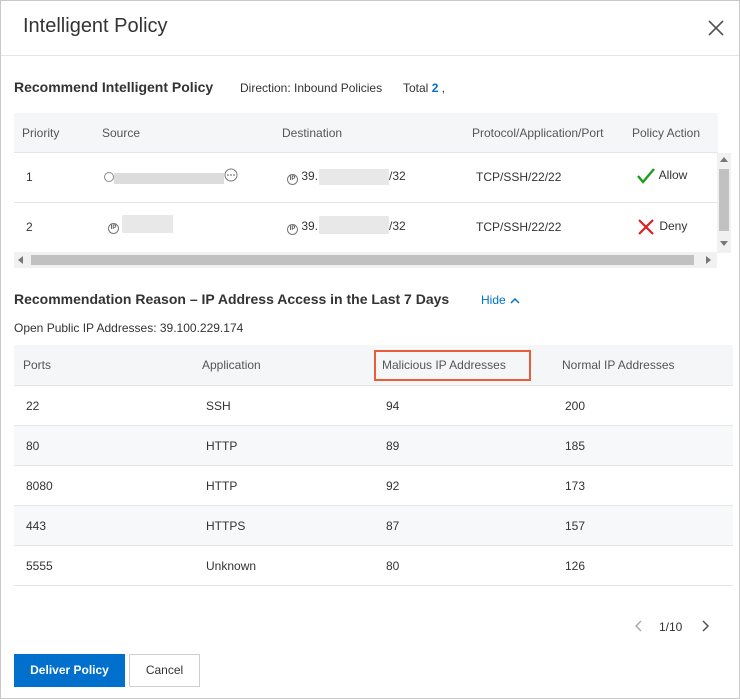 The width and height of the screenshot is (740, 699). What do you see at coordinates (673, 226) in the screenshot?
I see `action-label: Deny` at bounding box center [673, 226].